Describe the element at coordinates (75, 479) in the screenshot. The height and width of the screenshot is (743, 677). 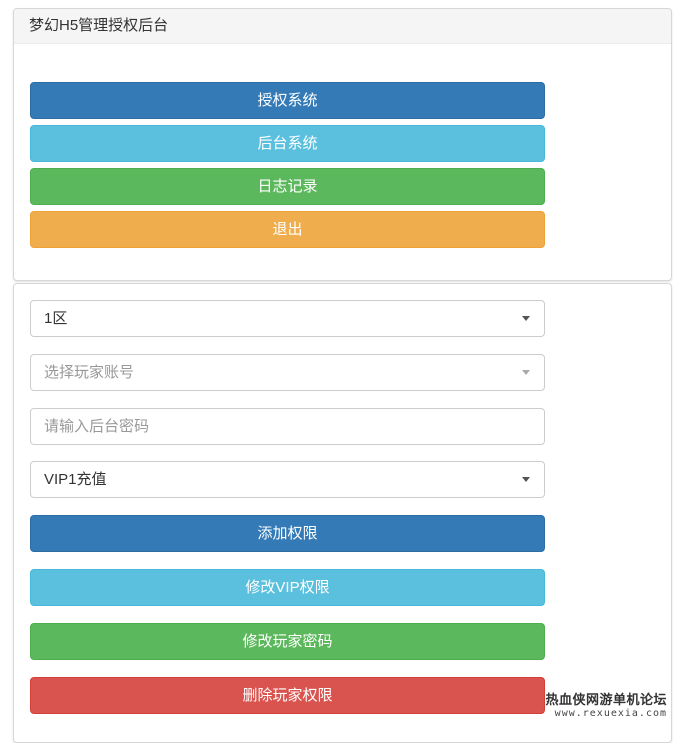
I see `vip-level-select-value: VIP1充值` at that location.